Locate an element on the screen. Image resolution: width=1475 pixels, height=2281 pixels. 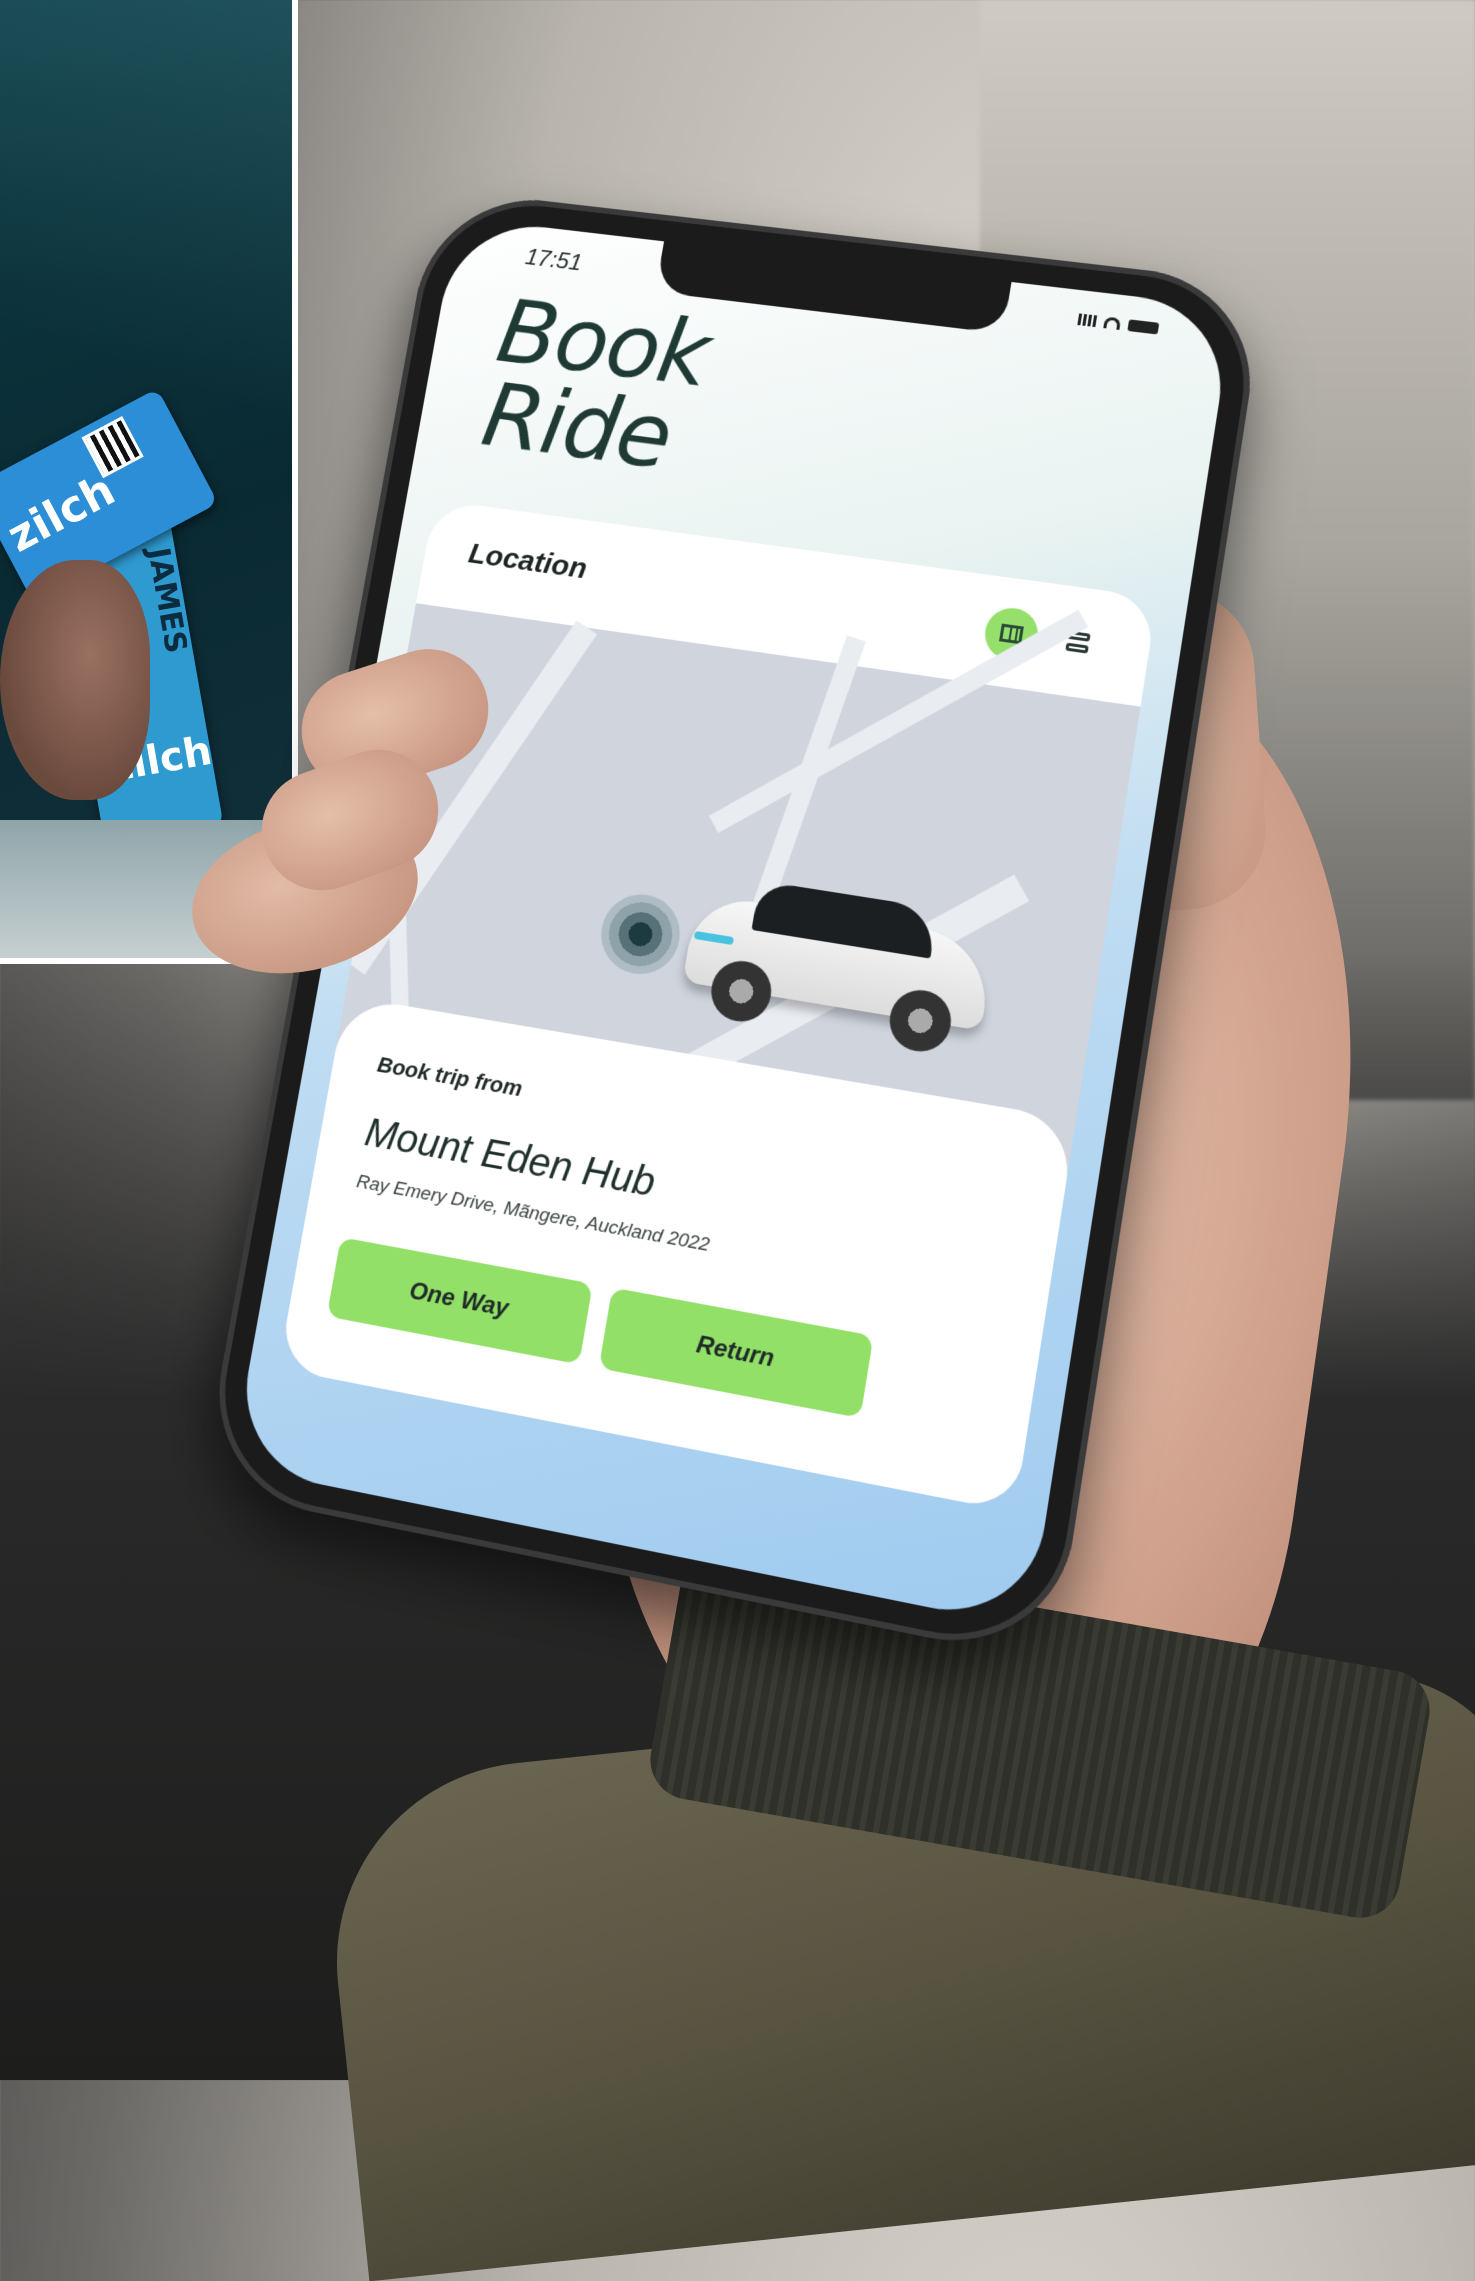
return-button: Return is located at coordinates (736, 1353).